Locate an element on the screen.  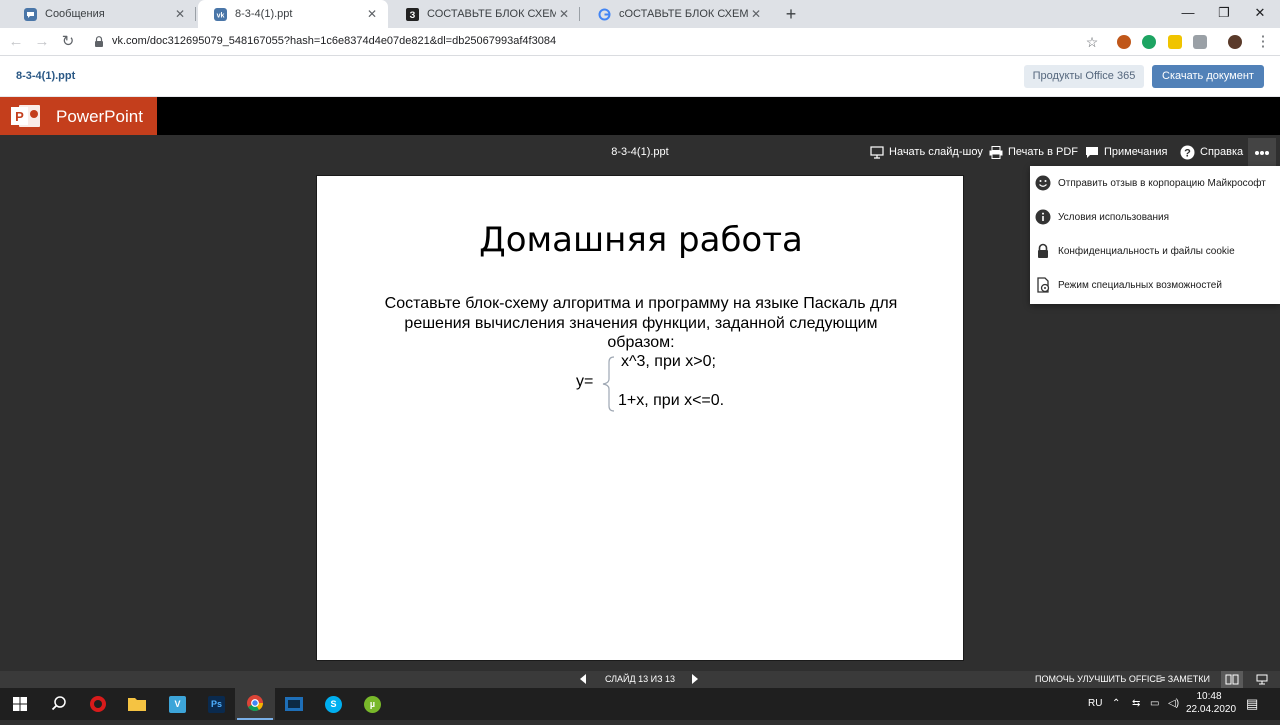
clock-time: 10:48 is located at coordinates (1209, 696).